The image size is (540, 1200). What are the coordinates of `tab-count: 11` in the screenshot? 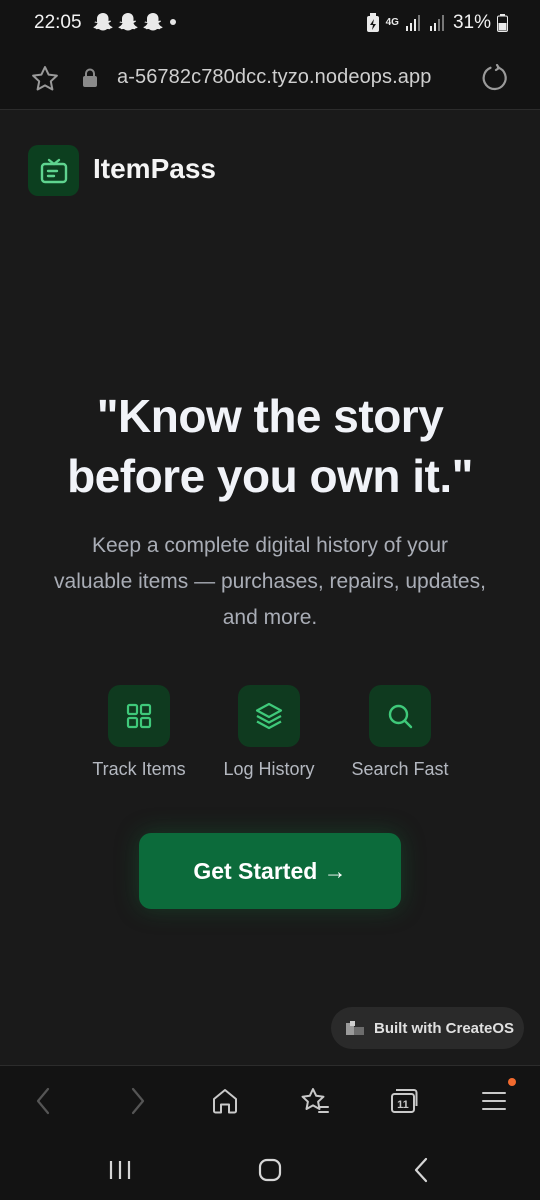 It's located at (403, 1105).